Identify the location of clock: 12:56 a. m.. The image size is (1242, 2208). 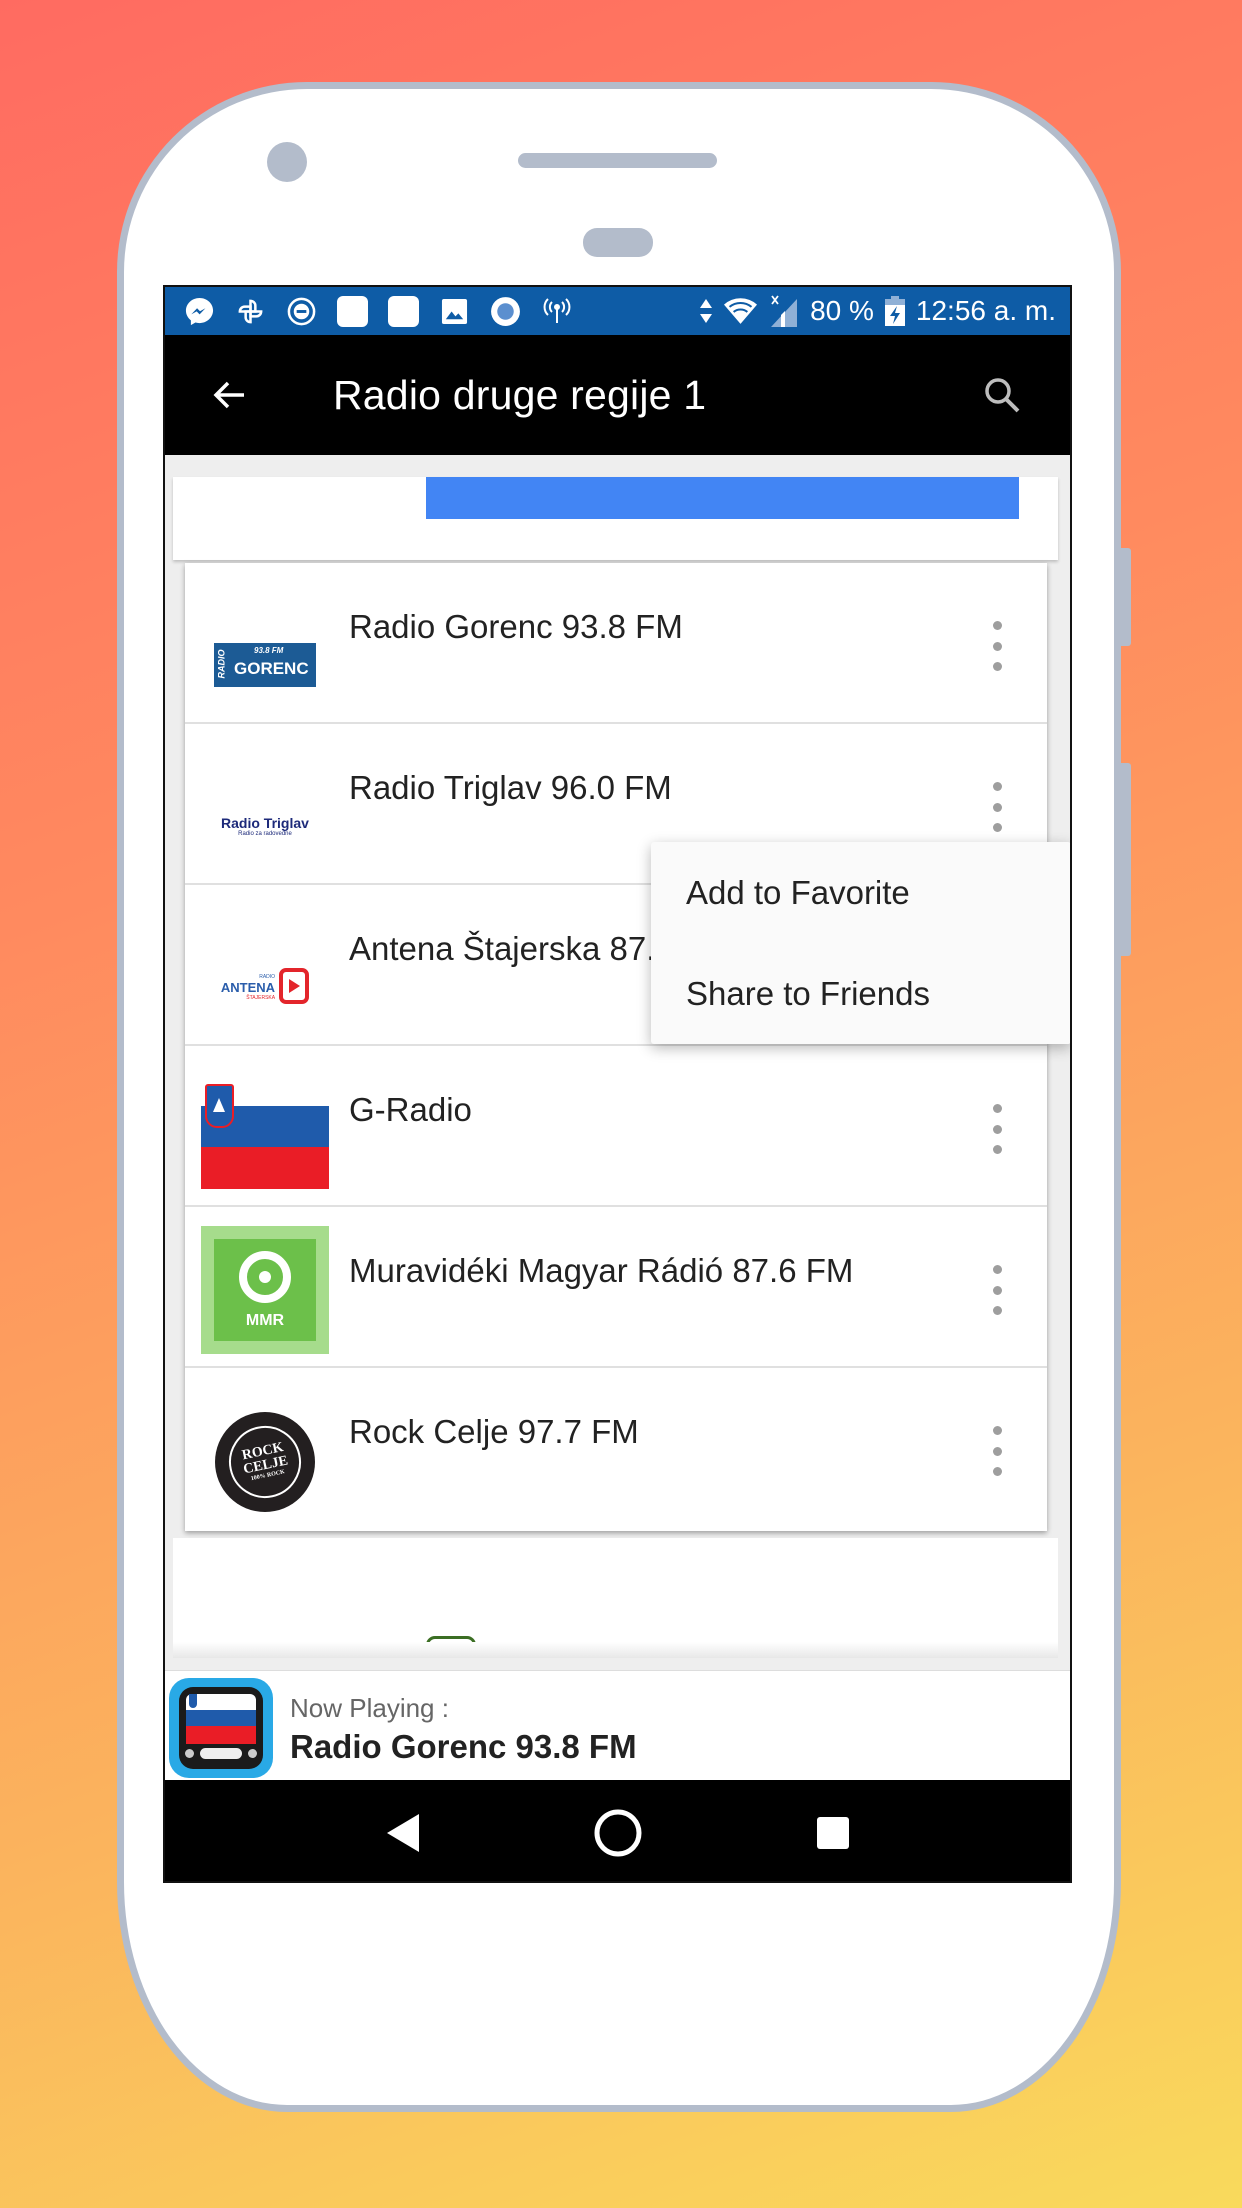
(985, 310).